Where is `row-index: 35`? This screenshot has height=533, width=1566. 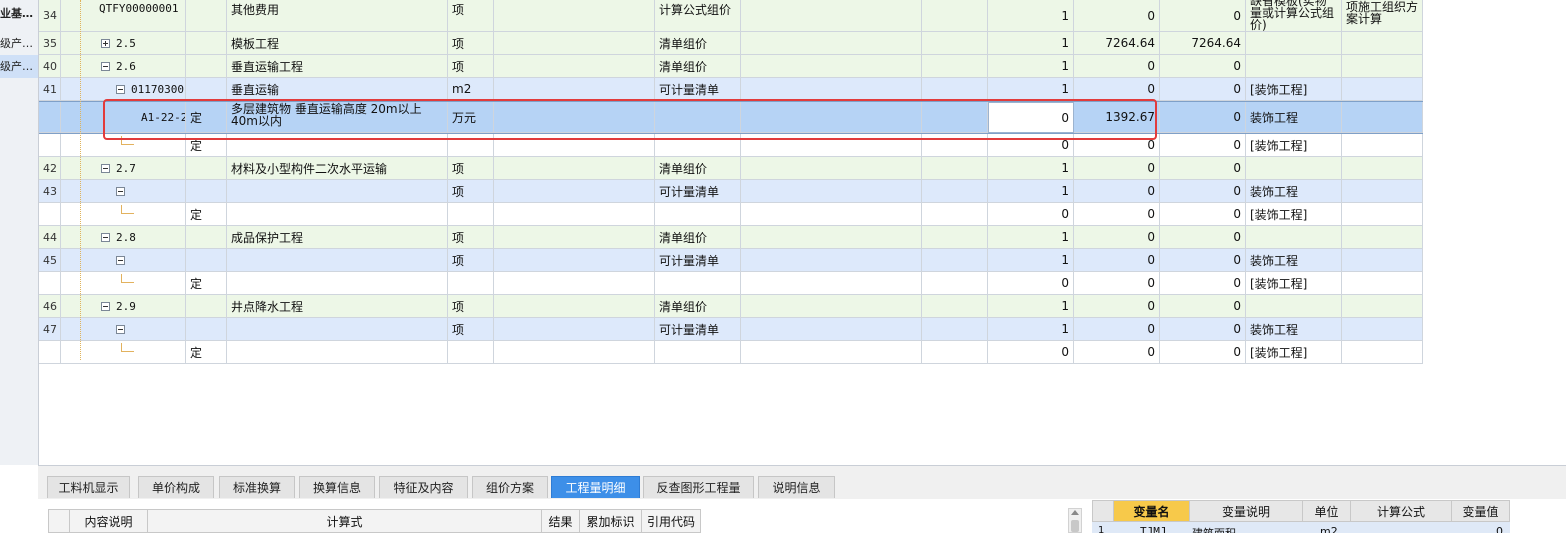
row-index: 35 is located at coordinates (50, 43).